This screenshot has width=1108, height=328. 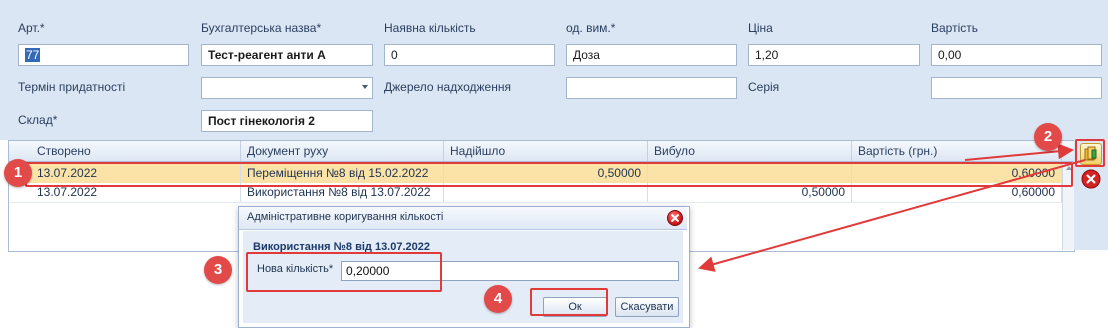 What do you see at coordinates (1019, 152) in the screenshot?
I see `arrow-to-edit-button` at bounding box center [1019, 152].